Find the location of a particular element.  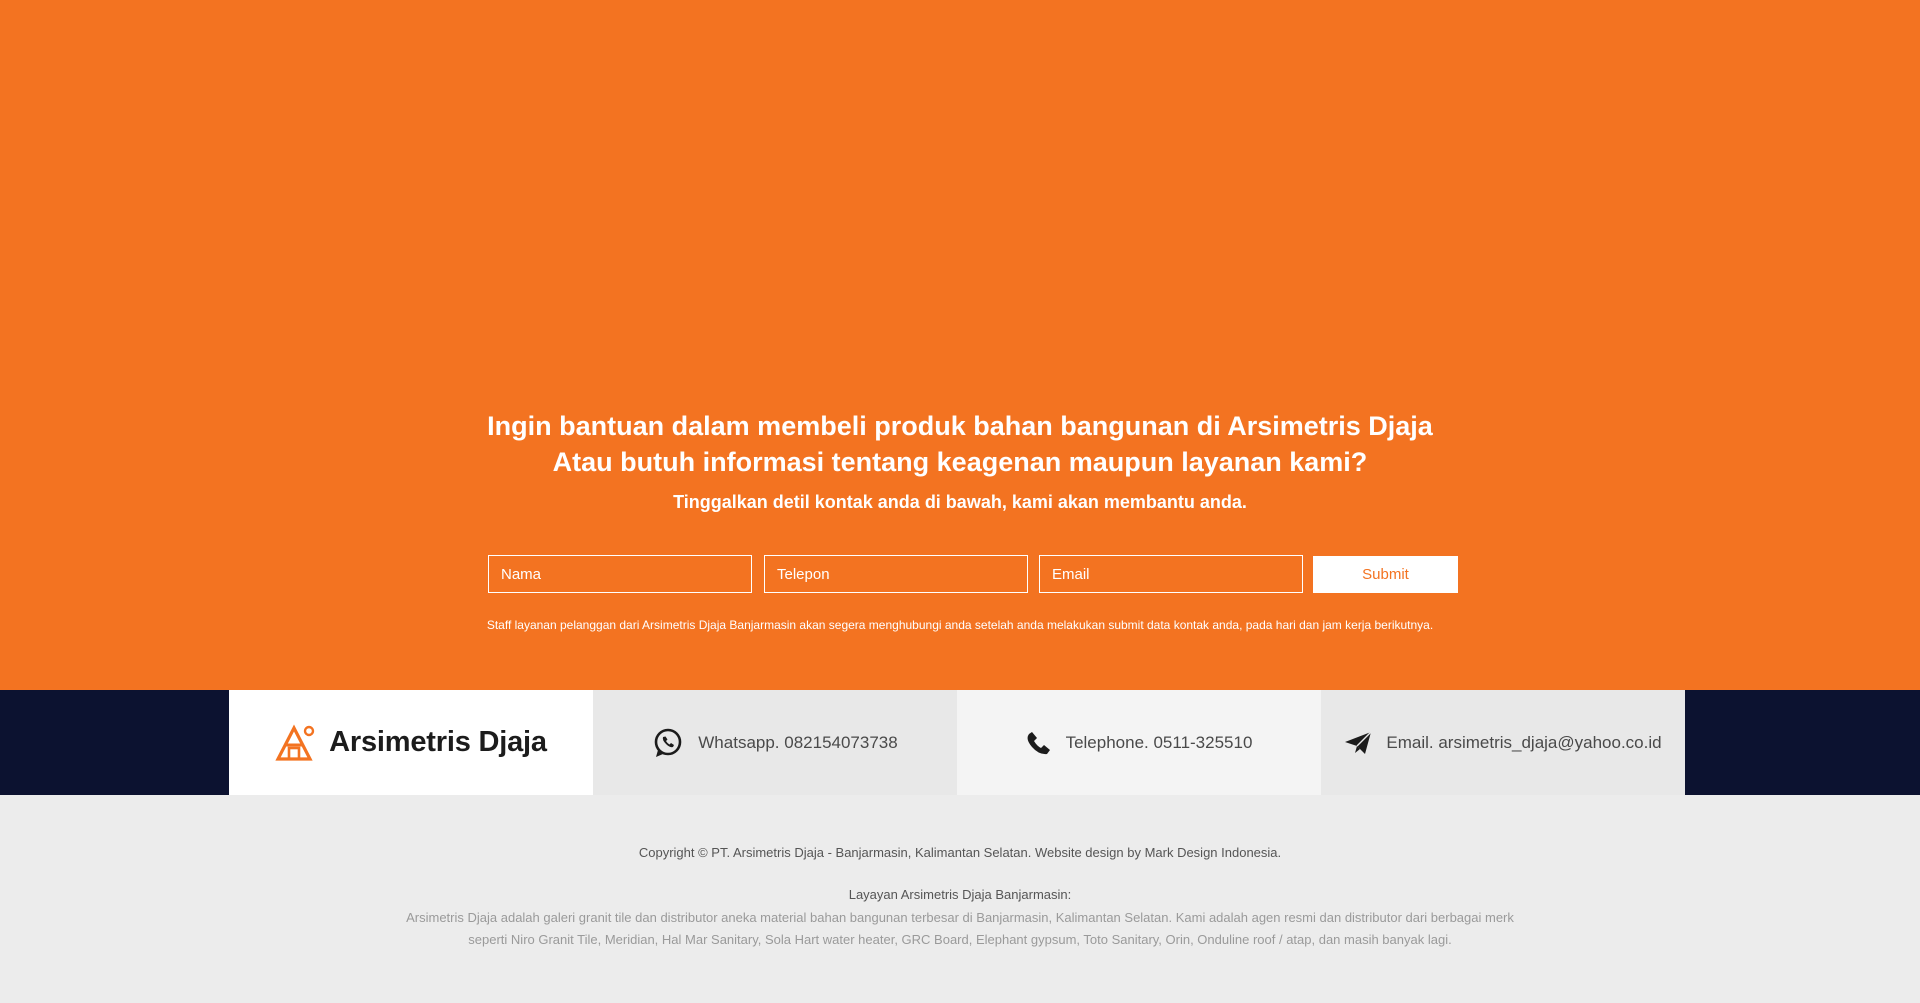

phone-field is located at coordinates (896, 574).